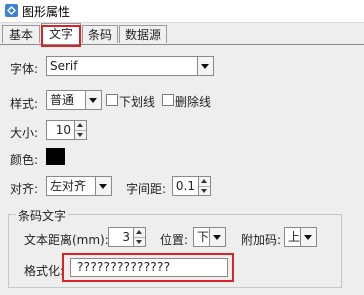 Image resolution: width=364 pixels, height=295 pixels. I want to click on format-input: ??????????????, so click(149, 267).